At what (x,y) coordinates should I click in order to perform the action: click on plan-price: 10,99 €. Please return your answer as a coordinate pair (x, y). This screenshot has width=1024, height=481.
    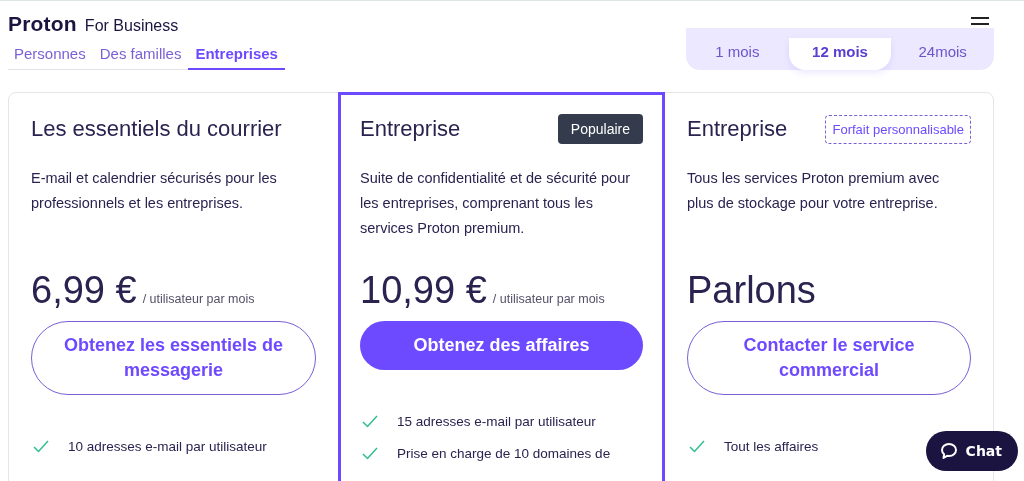
    Looking at the image, I should click on (423, 290).